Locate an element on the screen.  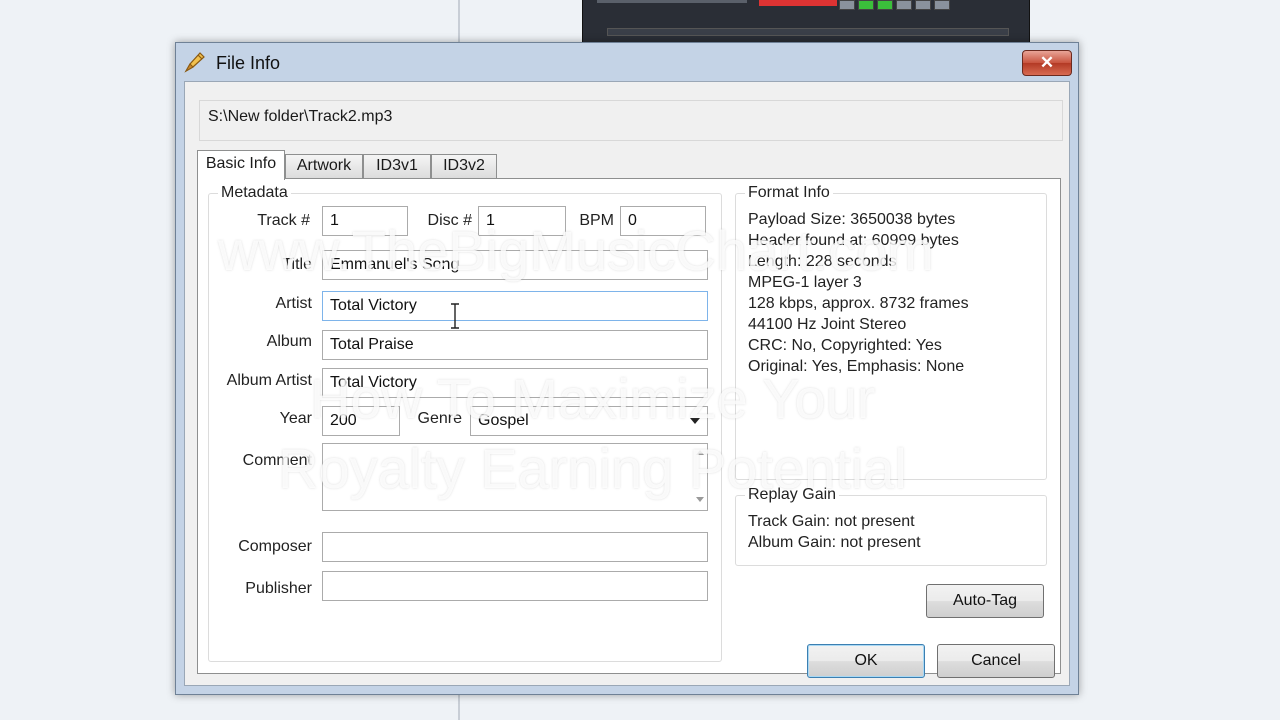
composer-input is located at coordinates (515, 547).